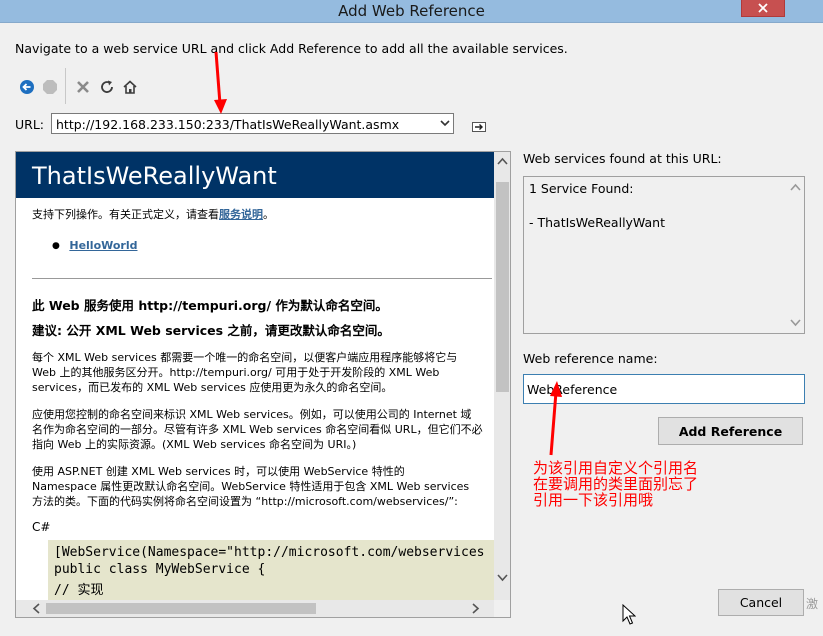 This screenshot has width=823, height=636. I want to click on home-icon, so click(130, 87).